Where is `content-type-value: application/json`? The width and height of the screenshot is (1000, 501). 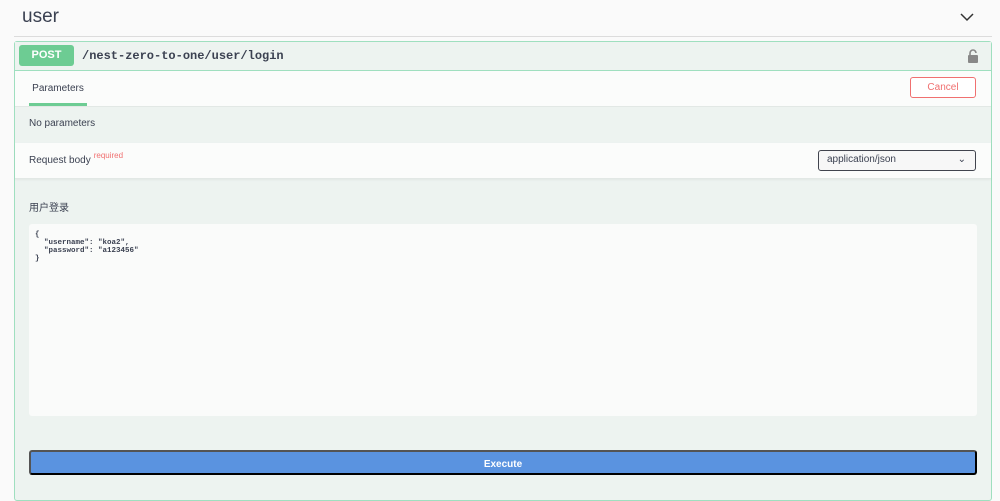 content-type-value: application/json is located at coordinates (861, 159).